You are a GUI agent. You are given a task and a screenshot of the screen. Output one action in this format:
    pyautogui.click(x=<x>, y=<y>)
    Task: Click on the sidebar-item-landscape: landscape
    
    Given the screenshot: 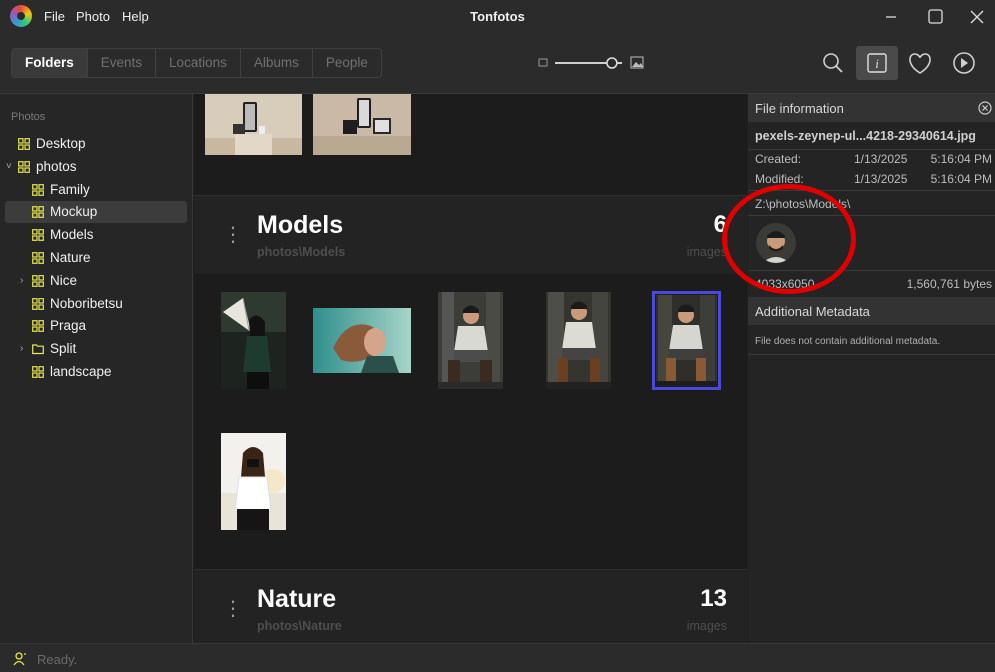 What is the action you would take?
    pyautogui.click(x=95, y=372)
    